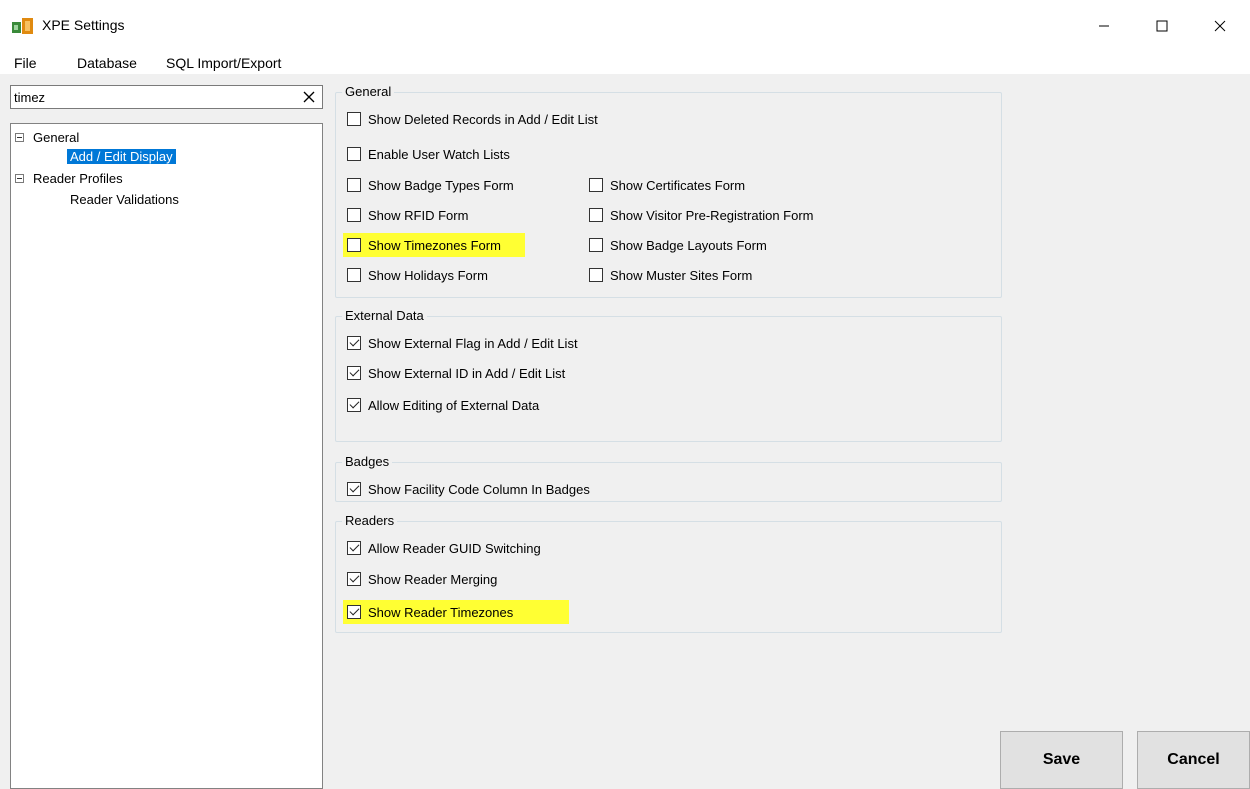  I want to click on checkbox-enable-user-watch-lists: Enable User Watch Lists, so click(428, 154).